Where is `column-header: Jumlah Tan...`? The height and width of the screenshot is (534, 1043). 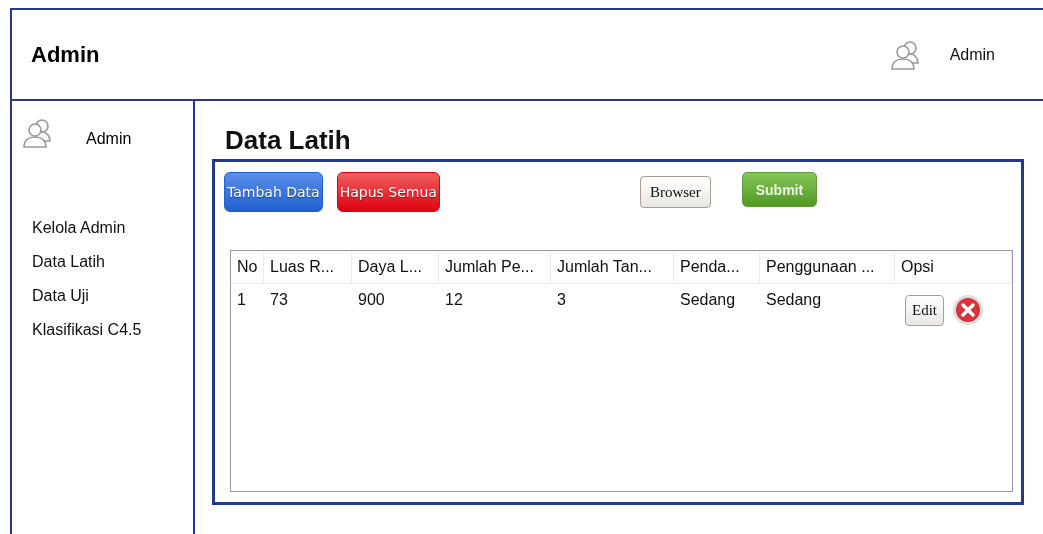 column-header: Jumlah Tan... is located at coordinates (612, 267).